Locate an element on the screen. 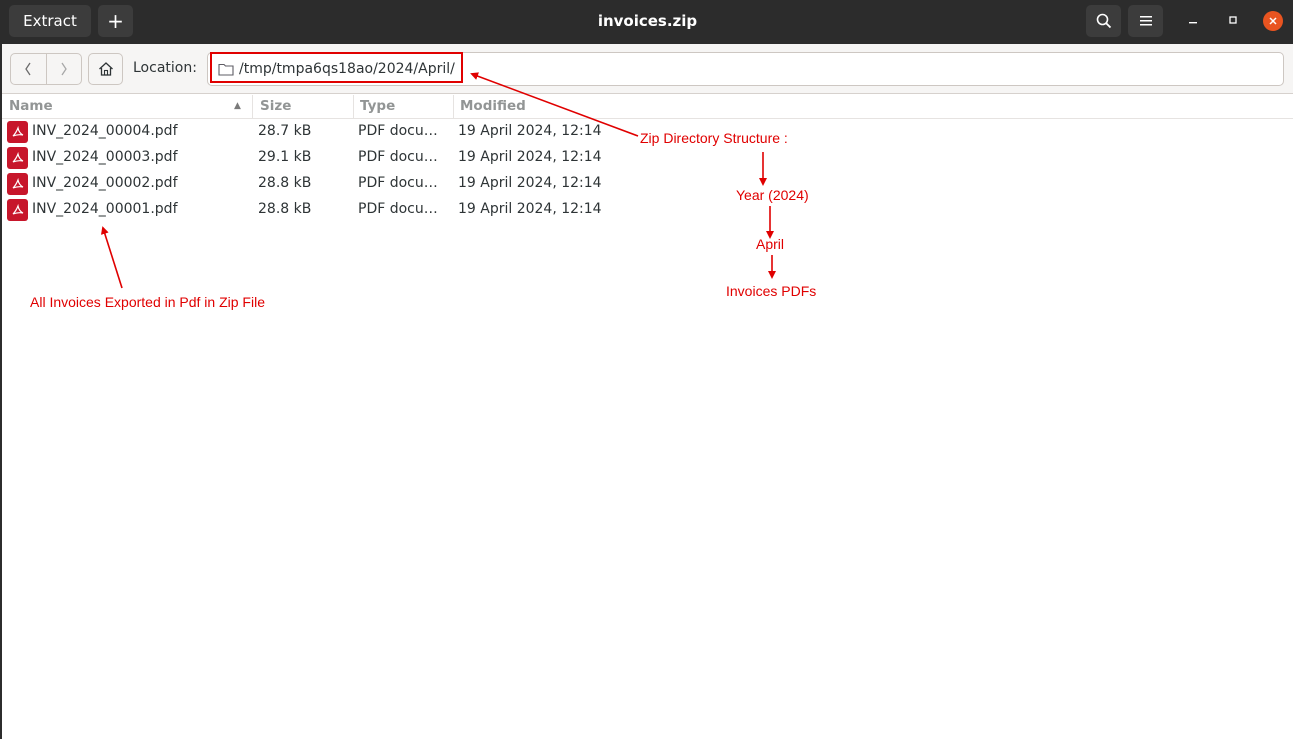  location-field: /tmp/tmpa6qs18ao/2024/April/ is located at coordinates (745, 69).